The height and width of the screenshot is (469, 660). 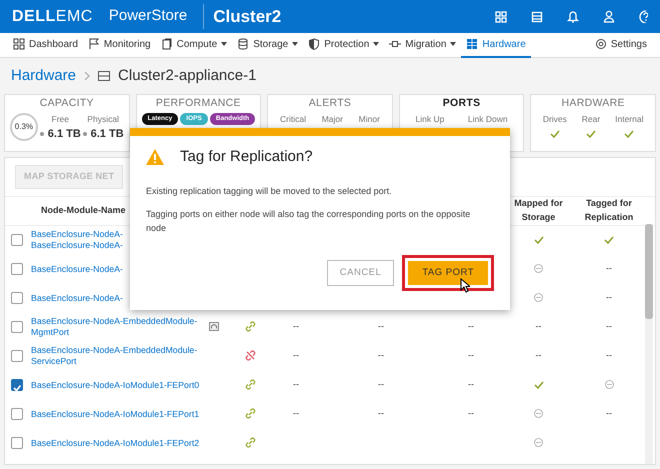 What do you see at coordinates (187, 76) in the screenshot?
I see `page-title: Cluster2-appliance-1` at bounding box center [187, 76].